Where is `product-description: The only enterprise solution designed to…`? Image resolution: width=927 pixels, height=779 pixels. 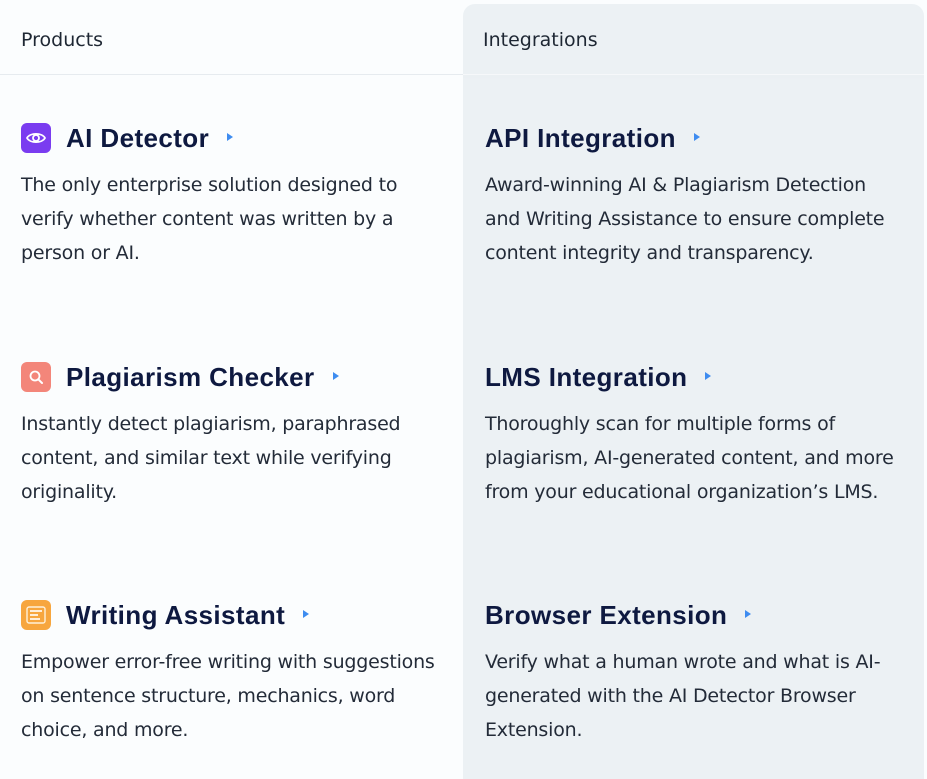 product-description: The only enterprise solution designed to… is located at coordinates (209, 219).